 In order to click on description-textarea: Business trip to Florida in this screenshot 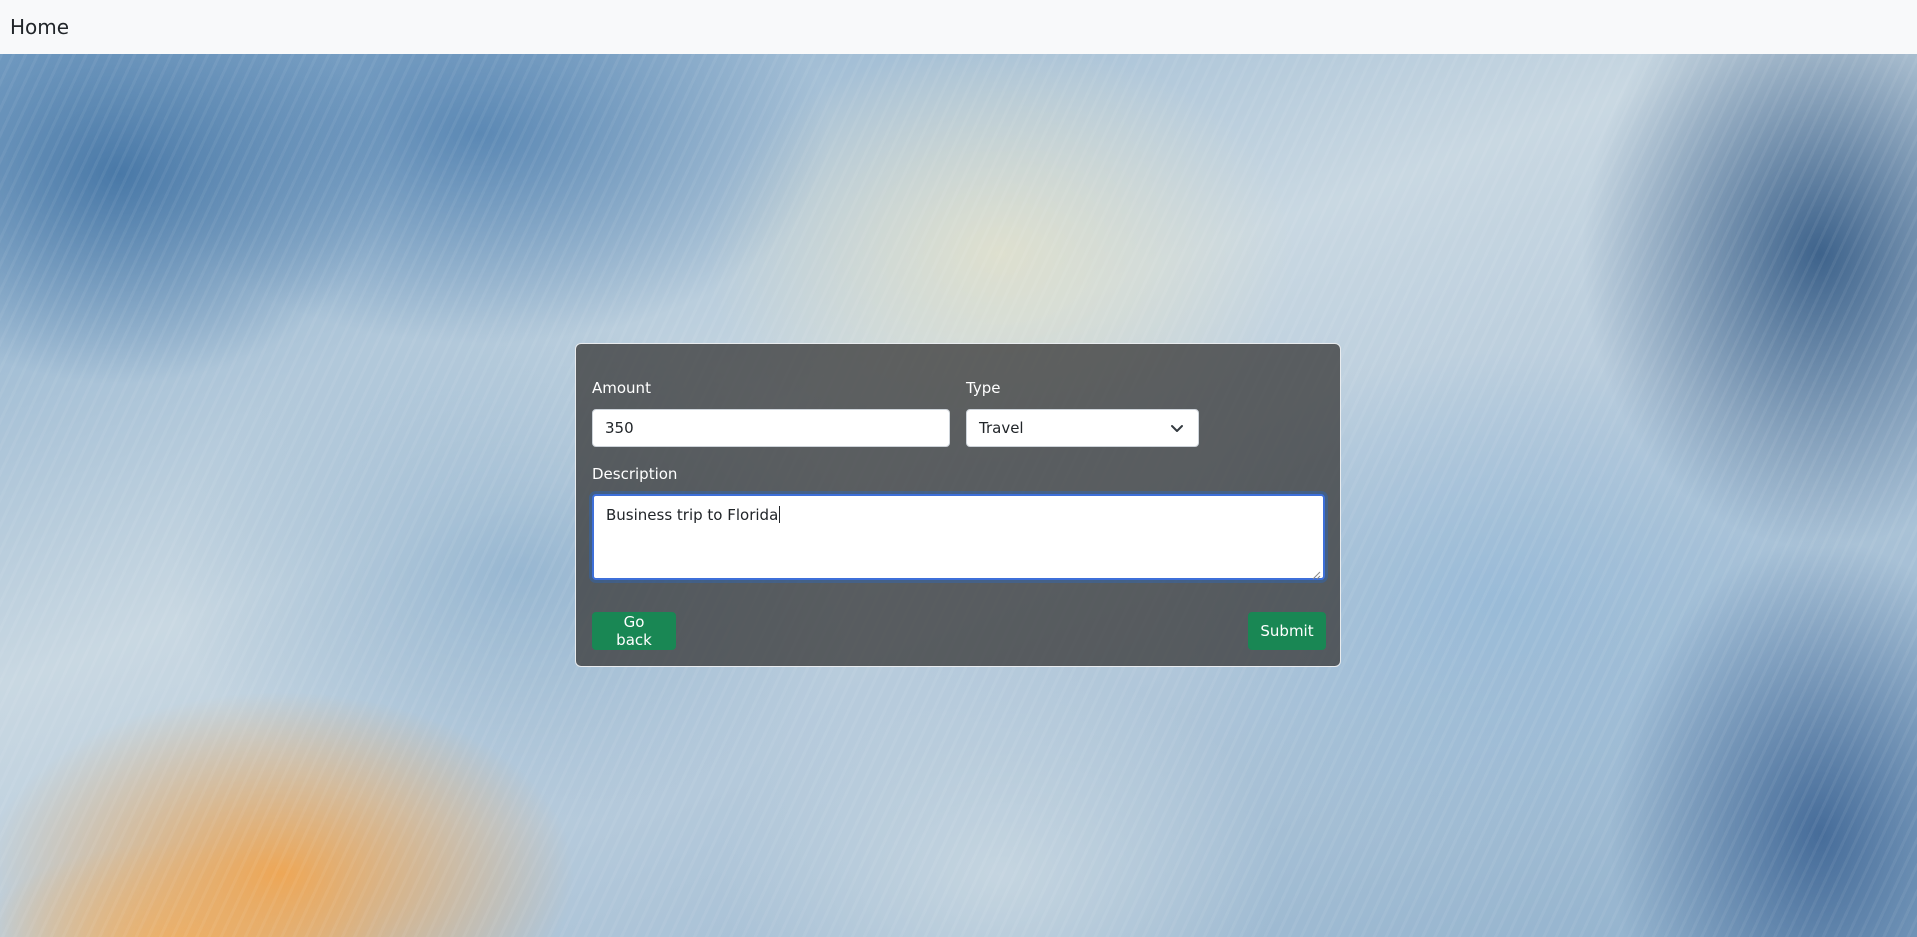, I will do `click(958, 537)`.